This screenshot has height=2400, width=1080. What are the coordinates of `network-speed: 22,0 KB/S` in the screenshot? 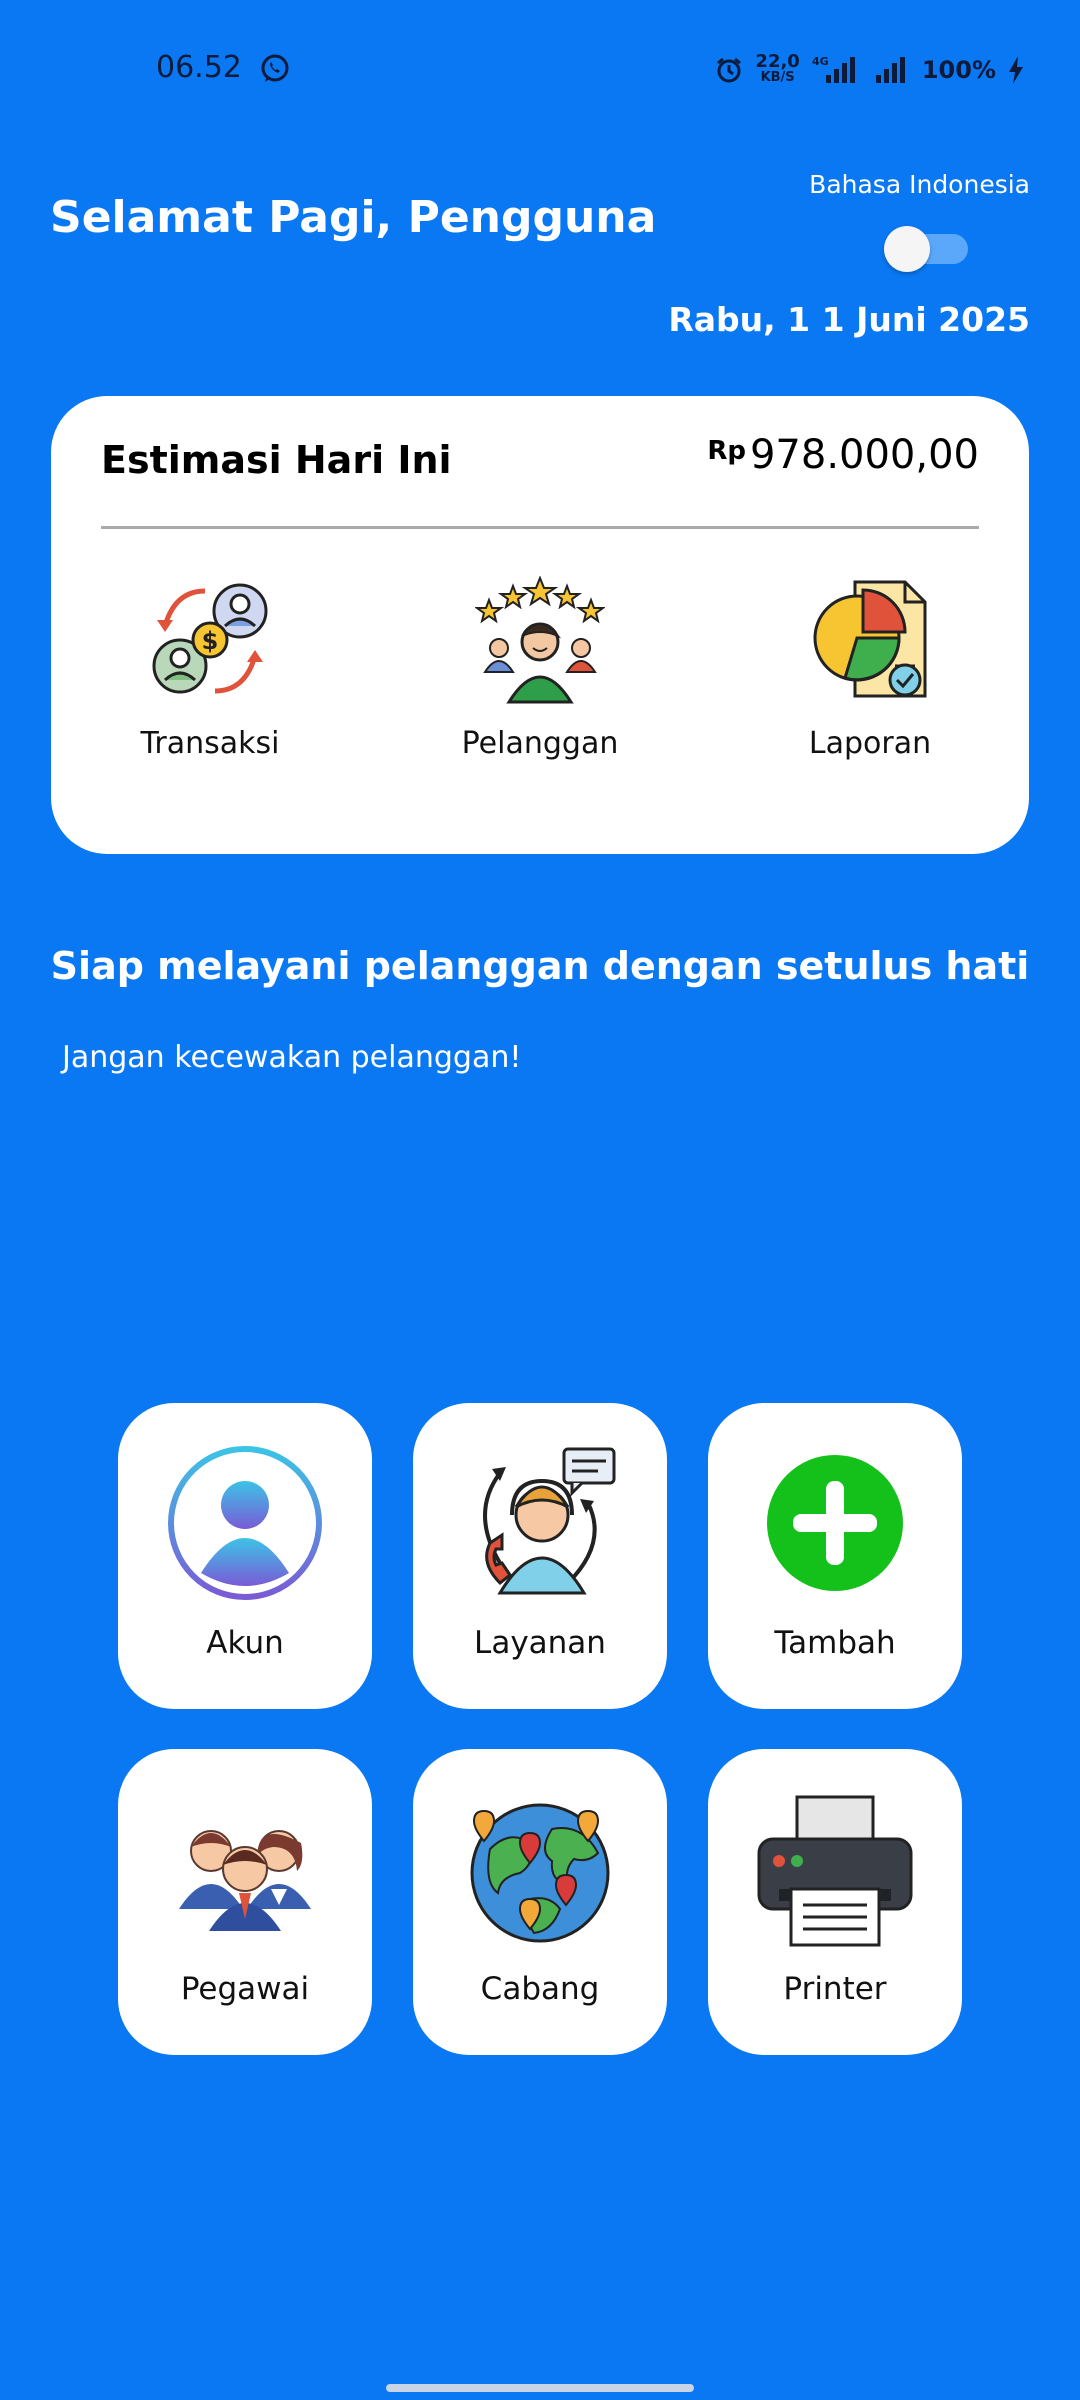 It's located at (777, 68).